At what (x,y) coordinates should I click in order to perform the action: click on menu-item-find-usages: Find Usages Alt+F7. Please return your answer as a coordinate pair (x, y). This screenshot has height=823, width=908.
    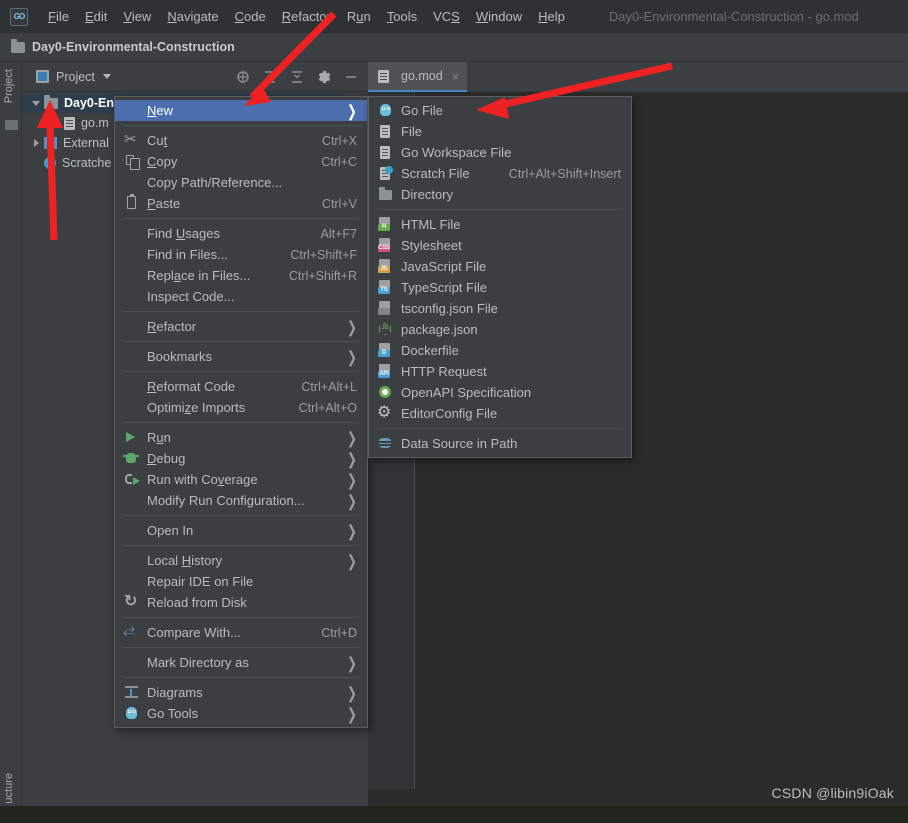
    Looking at the image, I should click on (241, 233).